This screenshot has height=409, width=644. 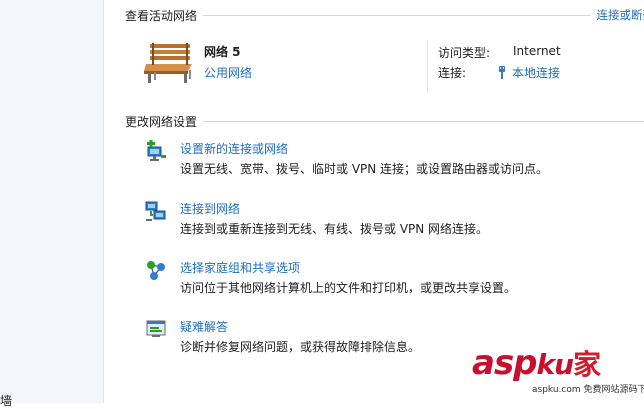 I want to click on watermark-text: aspku.com 免费网站源码下载站, so click(x=587, y=388).